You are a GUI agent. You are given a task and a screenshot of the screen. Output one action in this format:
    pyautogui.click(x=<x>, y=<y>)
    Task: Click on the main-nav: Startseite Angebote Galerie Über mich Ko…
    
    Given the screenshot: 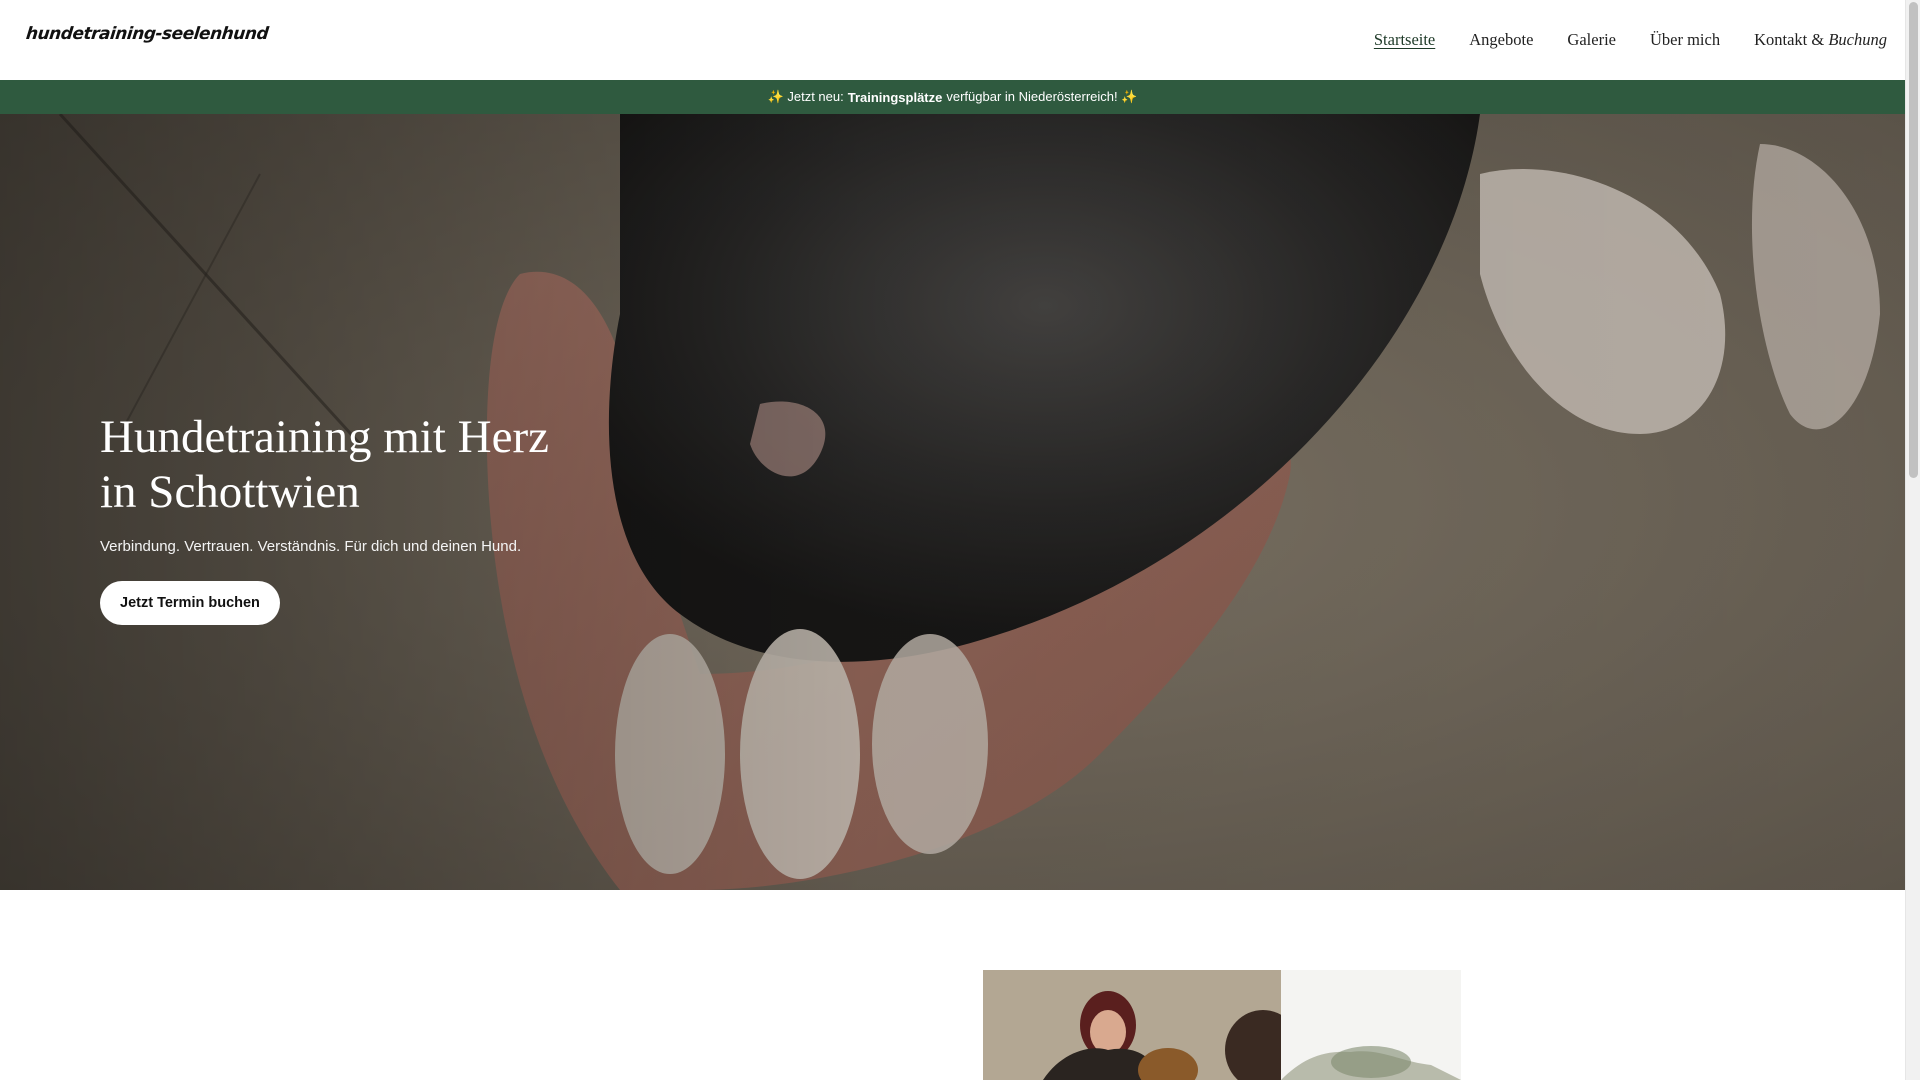 What is the action you would take?
    pyautogui.click(x=1630, y=40)
    